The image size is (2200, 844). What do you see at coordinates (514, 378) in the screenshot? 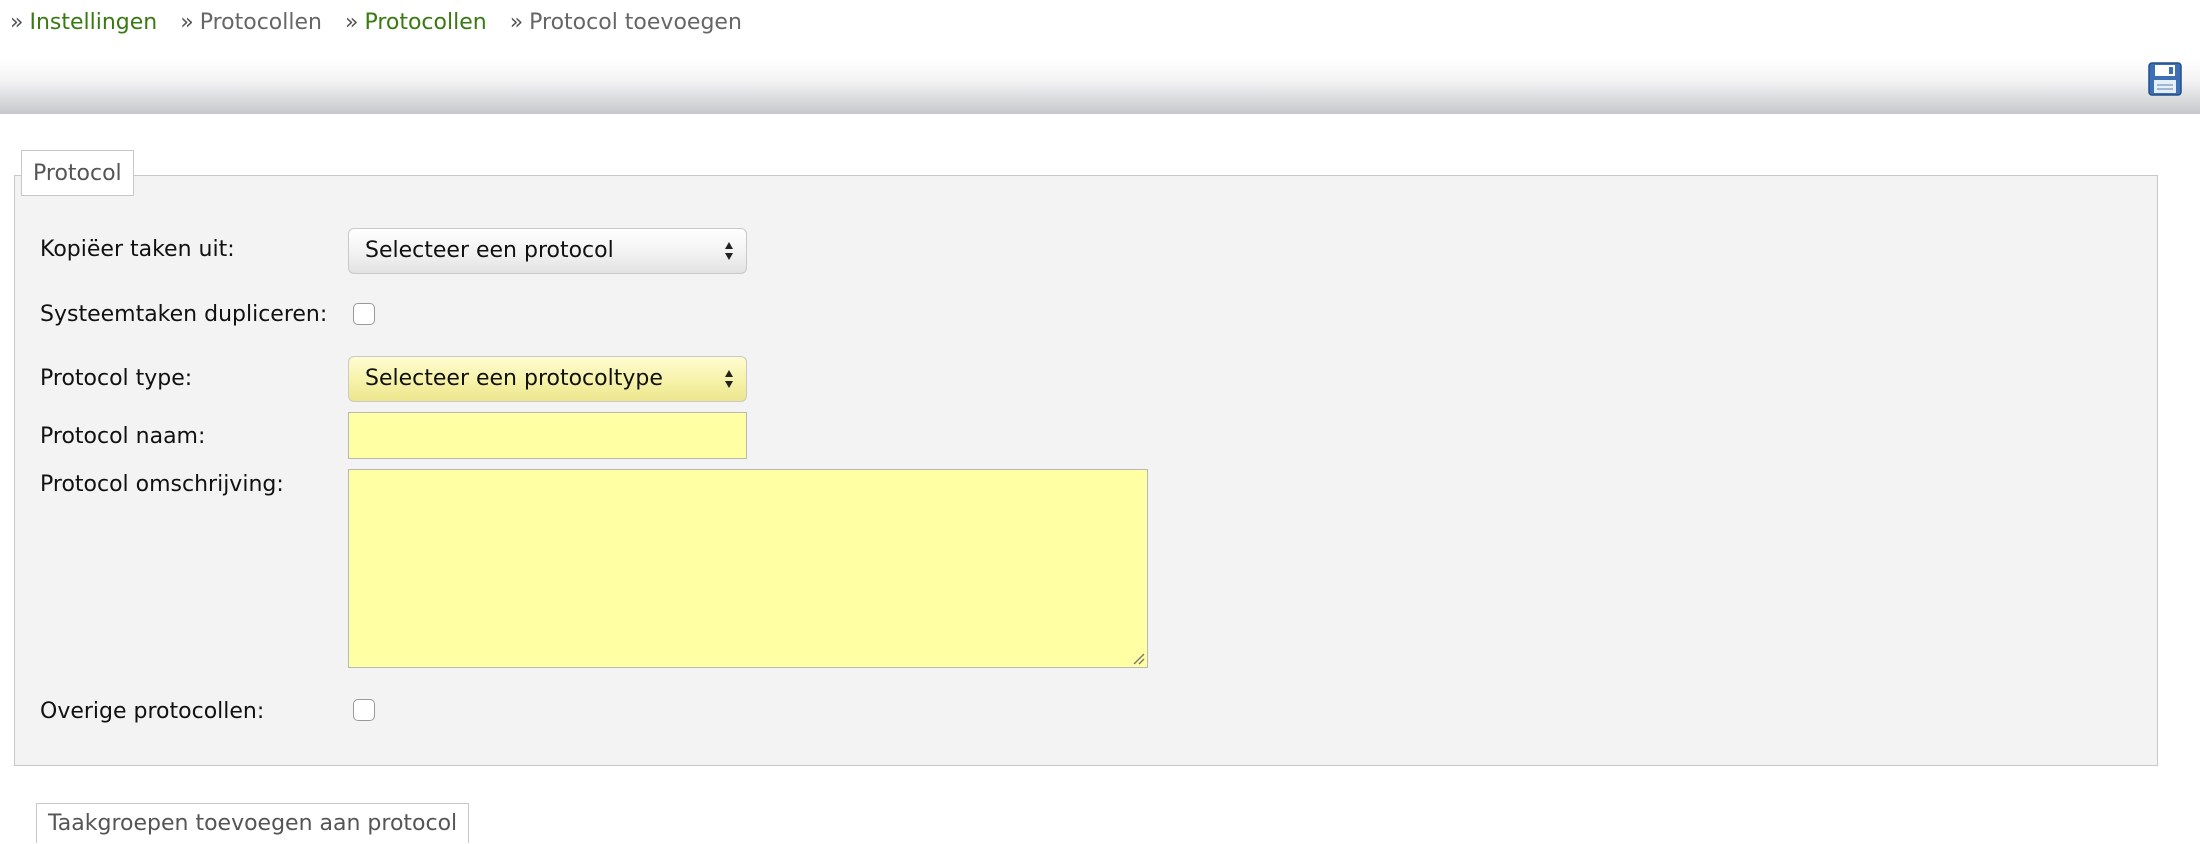
I see `protocol-type-selected-value: Selecteer een protocoltype` at bounding box center [514, 378].